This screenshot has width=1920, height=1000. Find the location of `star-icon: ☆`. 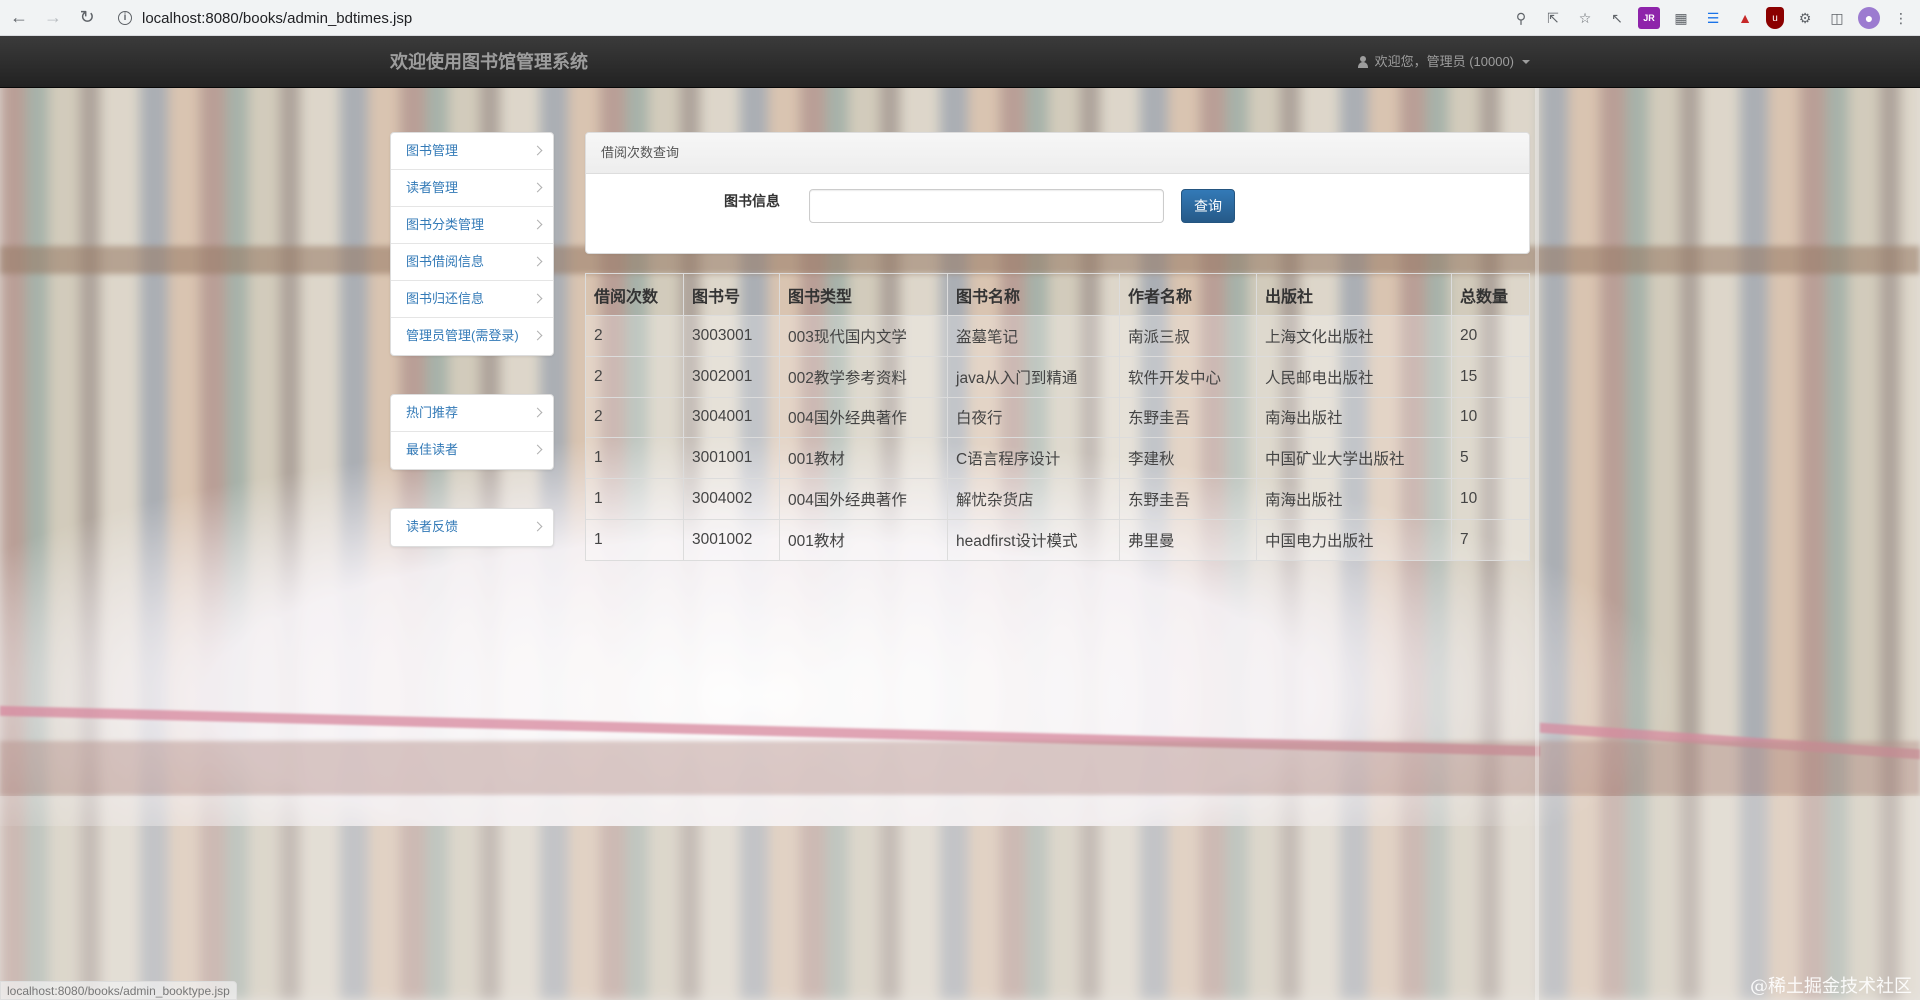

star-icon: ☆ is located at coordinates (1585, 18).